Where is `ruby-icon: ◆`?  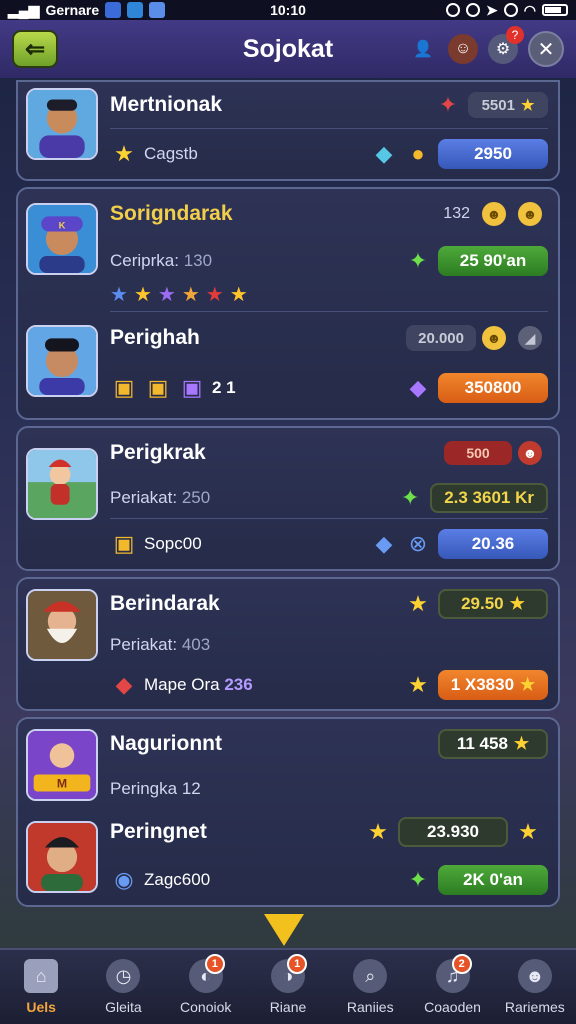
ruby-icon: ◆ is located at coordinates (124, 684).